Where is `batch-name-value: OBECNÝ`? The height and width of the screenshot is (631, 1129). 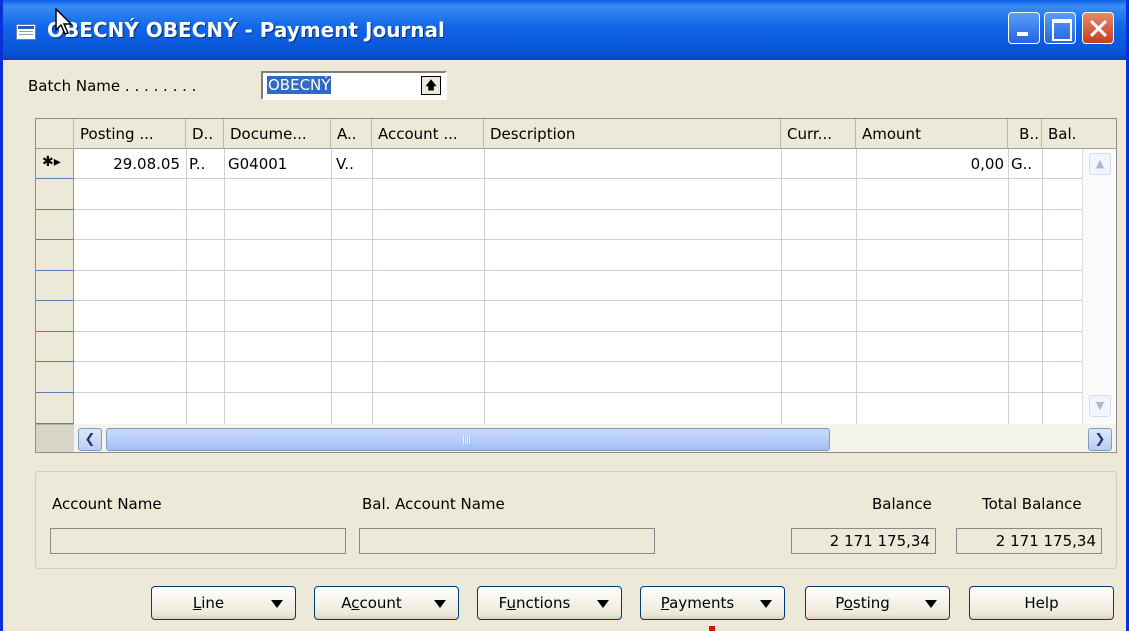
batch-name-value: OBECNÝ is located at coordinates (299, 85).